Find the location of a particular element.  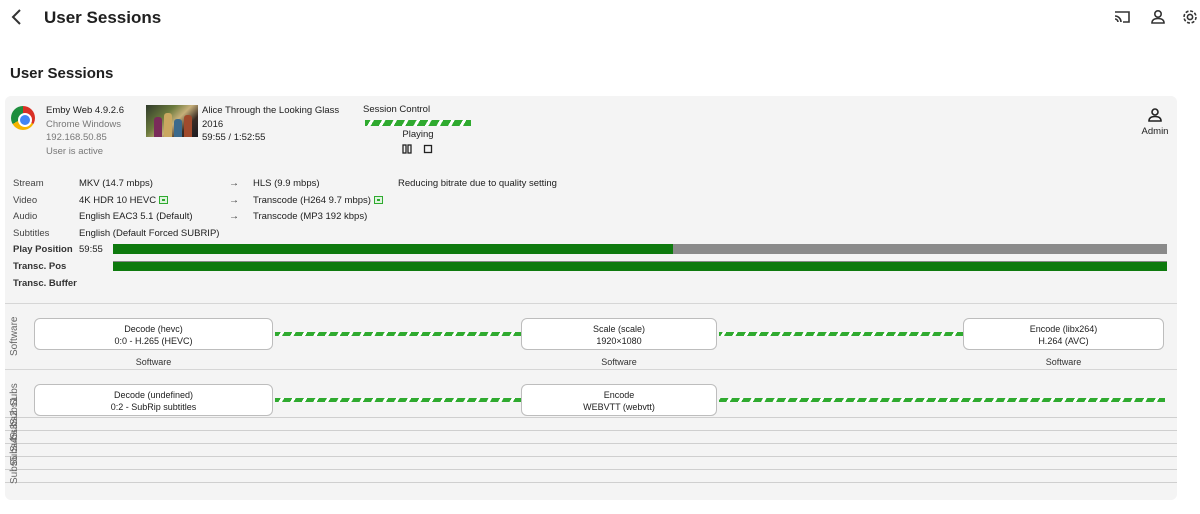

stream-note: Reducing bitrate due to quality setting is located at coordinates (477, 183).